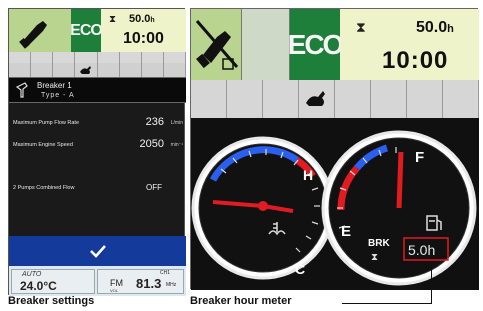 This screenshot has height=311, width=483. I want to click on checkmark-icon, so click(97, 251).